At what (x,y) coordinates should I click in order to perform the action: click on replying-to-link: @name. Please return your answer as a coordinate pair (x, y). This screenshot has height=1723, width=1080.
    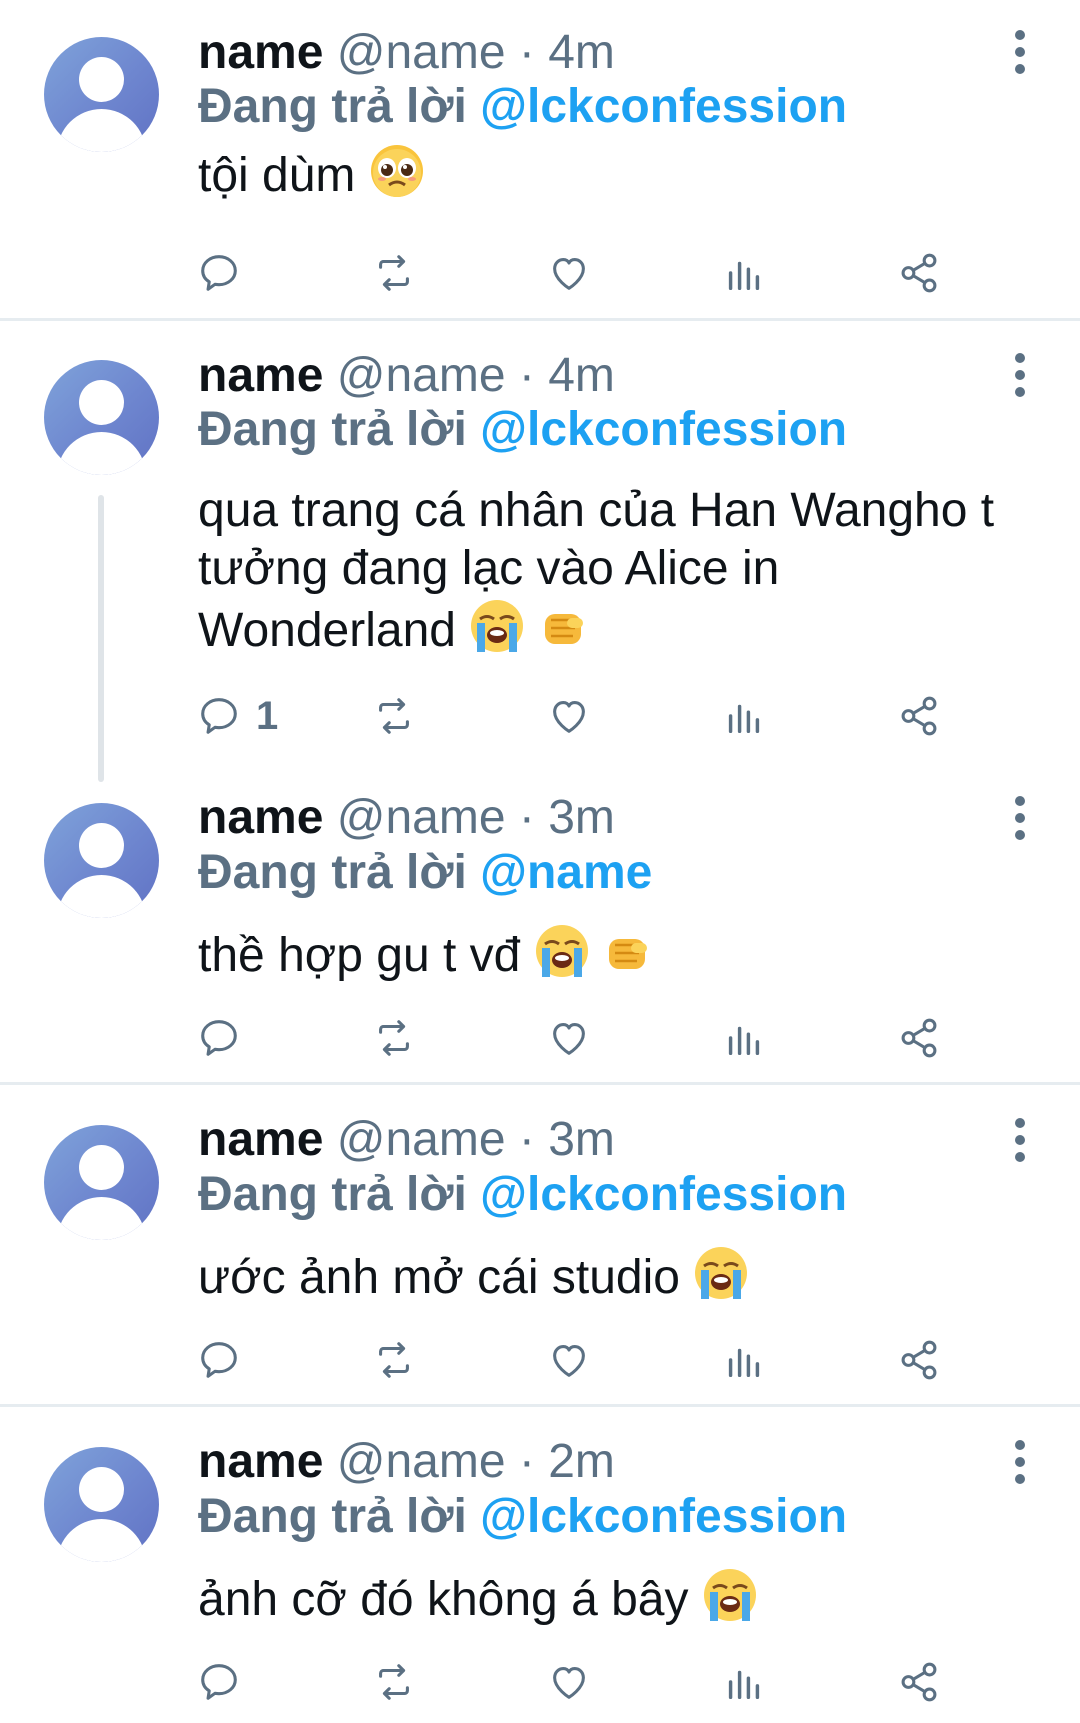
    Looking at the image, I should click on (566, 872).